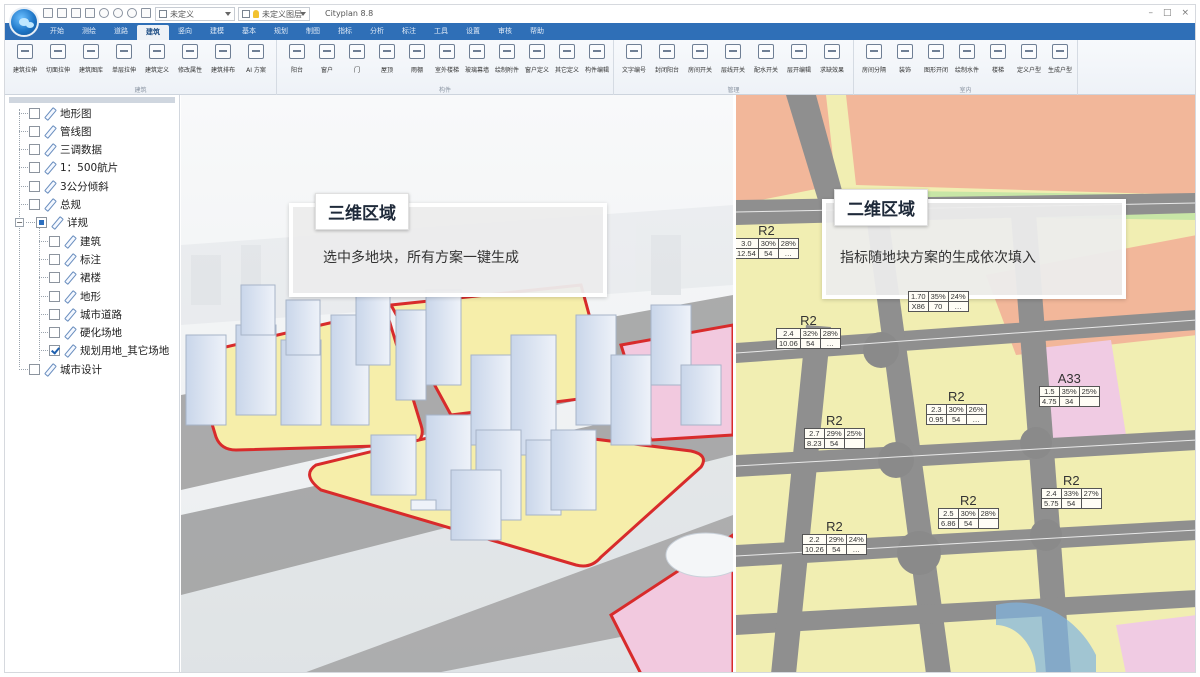 The height and width of the screenshot is (677, 1200). Describe the element at coordinates (89, 31) in the screenshot. I see `ribbon-tab: 测绘` at that location.